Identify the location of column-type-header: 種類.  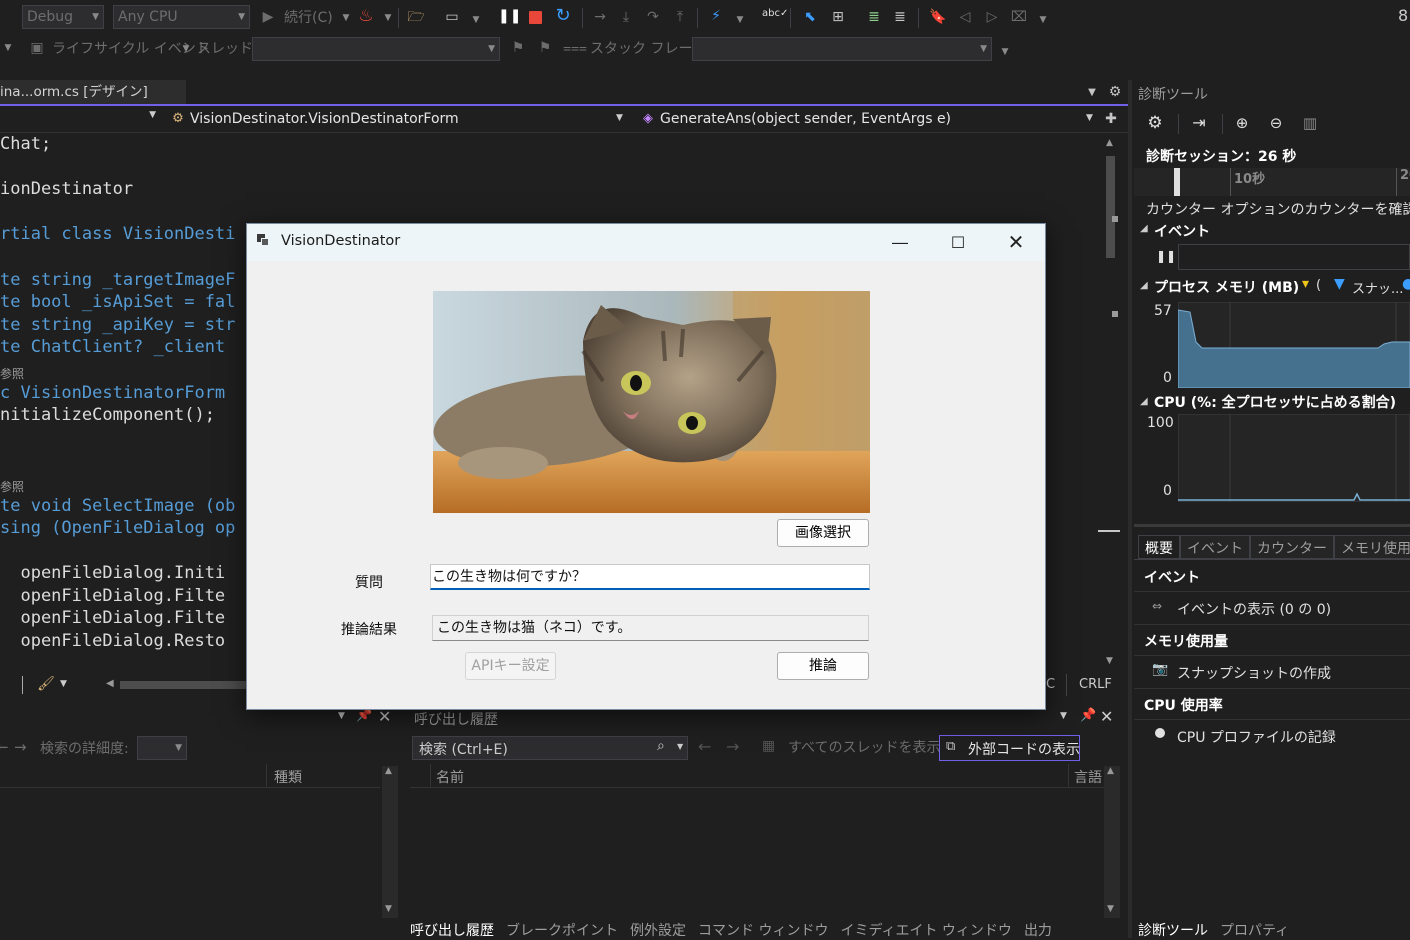
(288, 777).